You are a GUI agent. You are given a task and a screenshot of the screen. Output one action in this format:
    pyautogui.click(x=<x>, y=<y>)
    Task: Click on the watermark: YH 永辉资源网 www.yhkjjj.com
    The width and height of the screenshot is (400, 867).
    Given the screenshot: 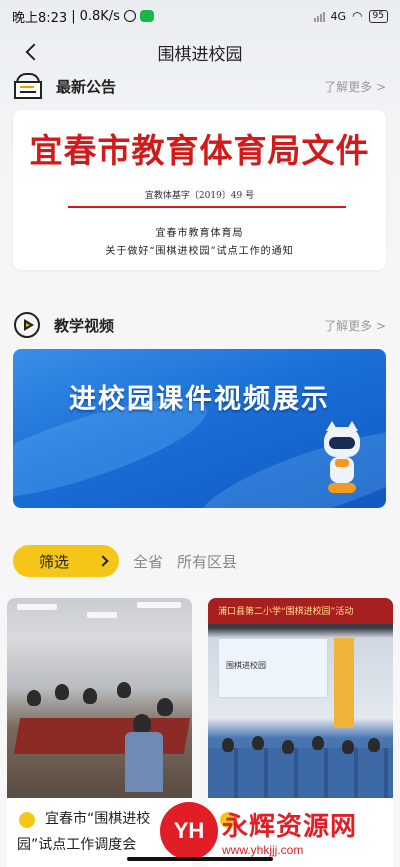 What is the action you would take?
    pyautogui.click(x=280, y=831)
    